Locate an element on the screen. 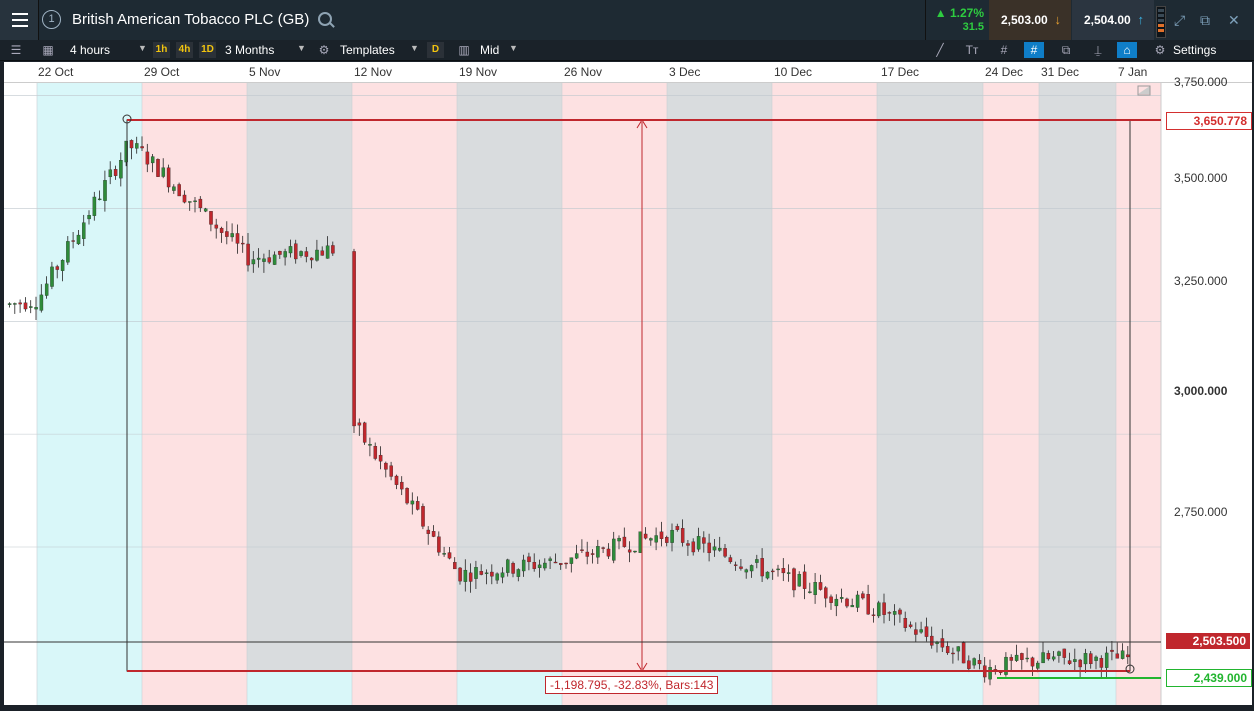 This screenshot has width=1254, height=711. y-tick-label: 3,500.000 is located at coordinates (1201, 178).